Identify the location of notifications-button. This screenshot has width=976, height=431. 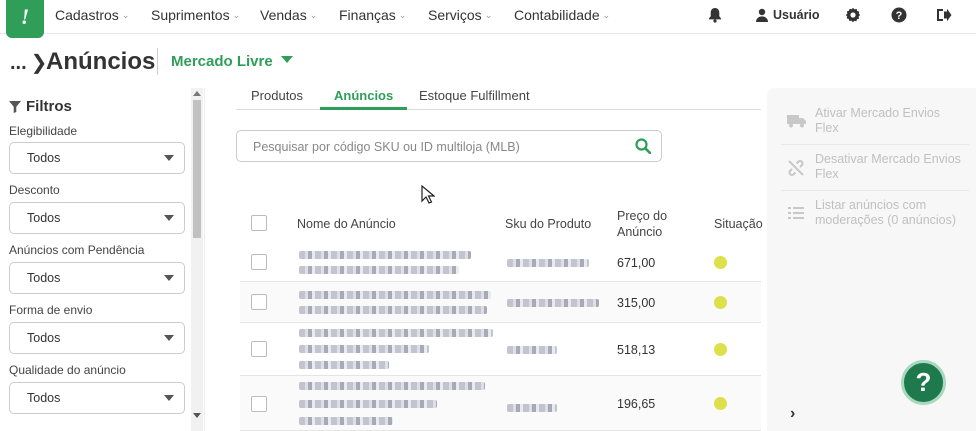
(715, 15).